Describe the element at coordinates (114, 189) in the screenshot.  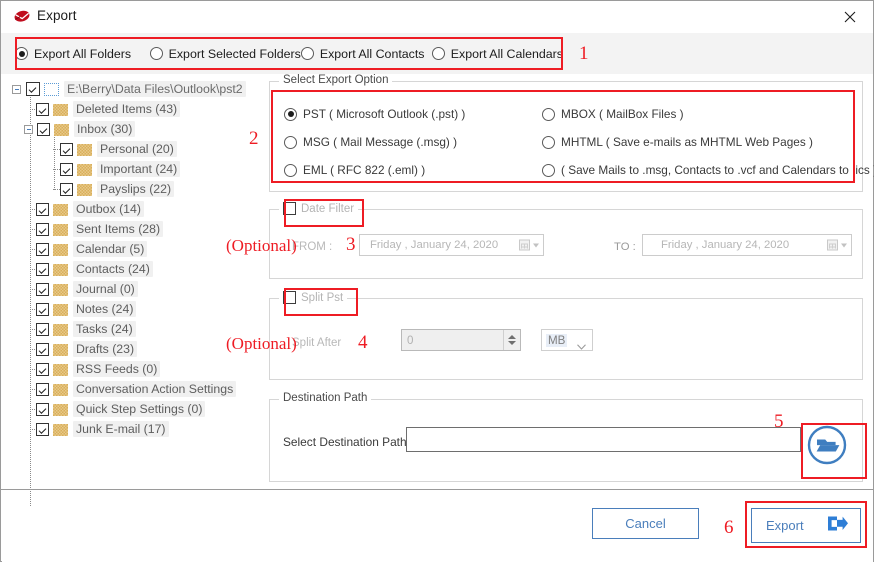
I see `tree-item: Payslips (22)` at that location.